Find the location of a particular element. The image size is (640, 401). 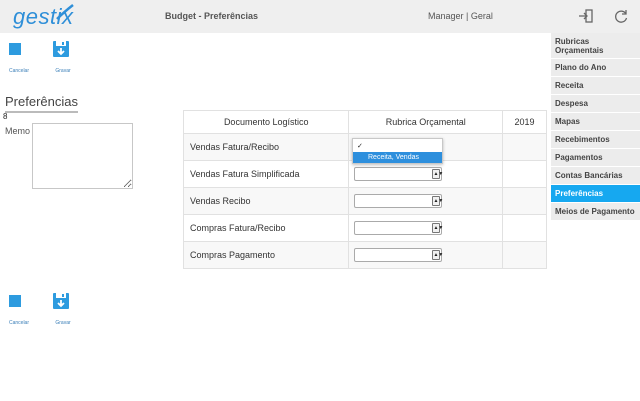

cancel-button-bottom: Cancelar is located at coordinates (19, 310).